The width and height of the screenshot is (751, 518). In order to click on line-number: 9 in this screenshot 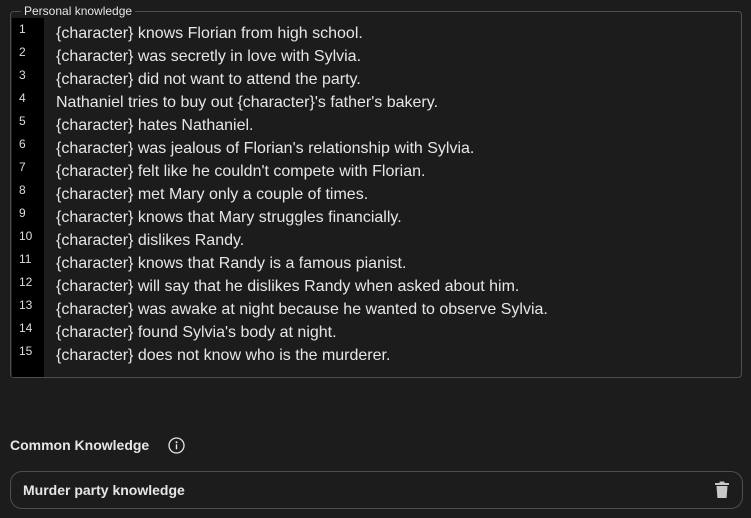, I will do `click(22, 213)`.